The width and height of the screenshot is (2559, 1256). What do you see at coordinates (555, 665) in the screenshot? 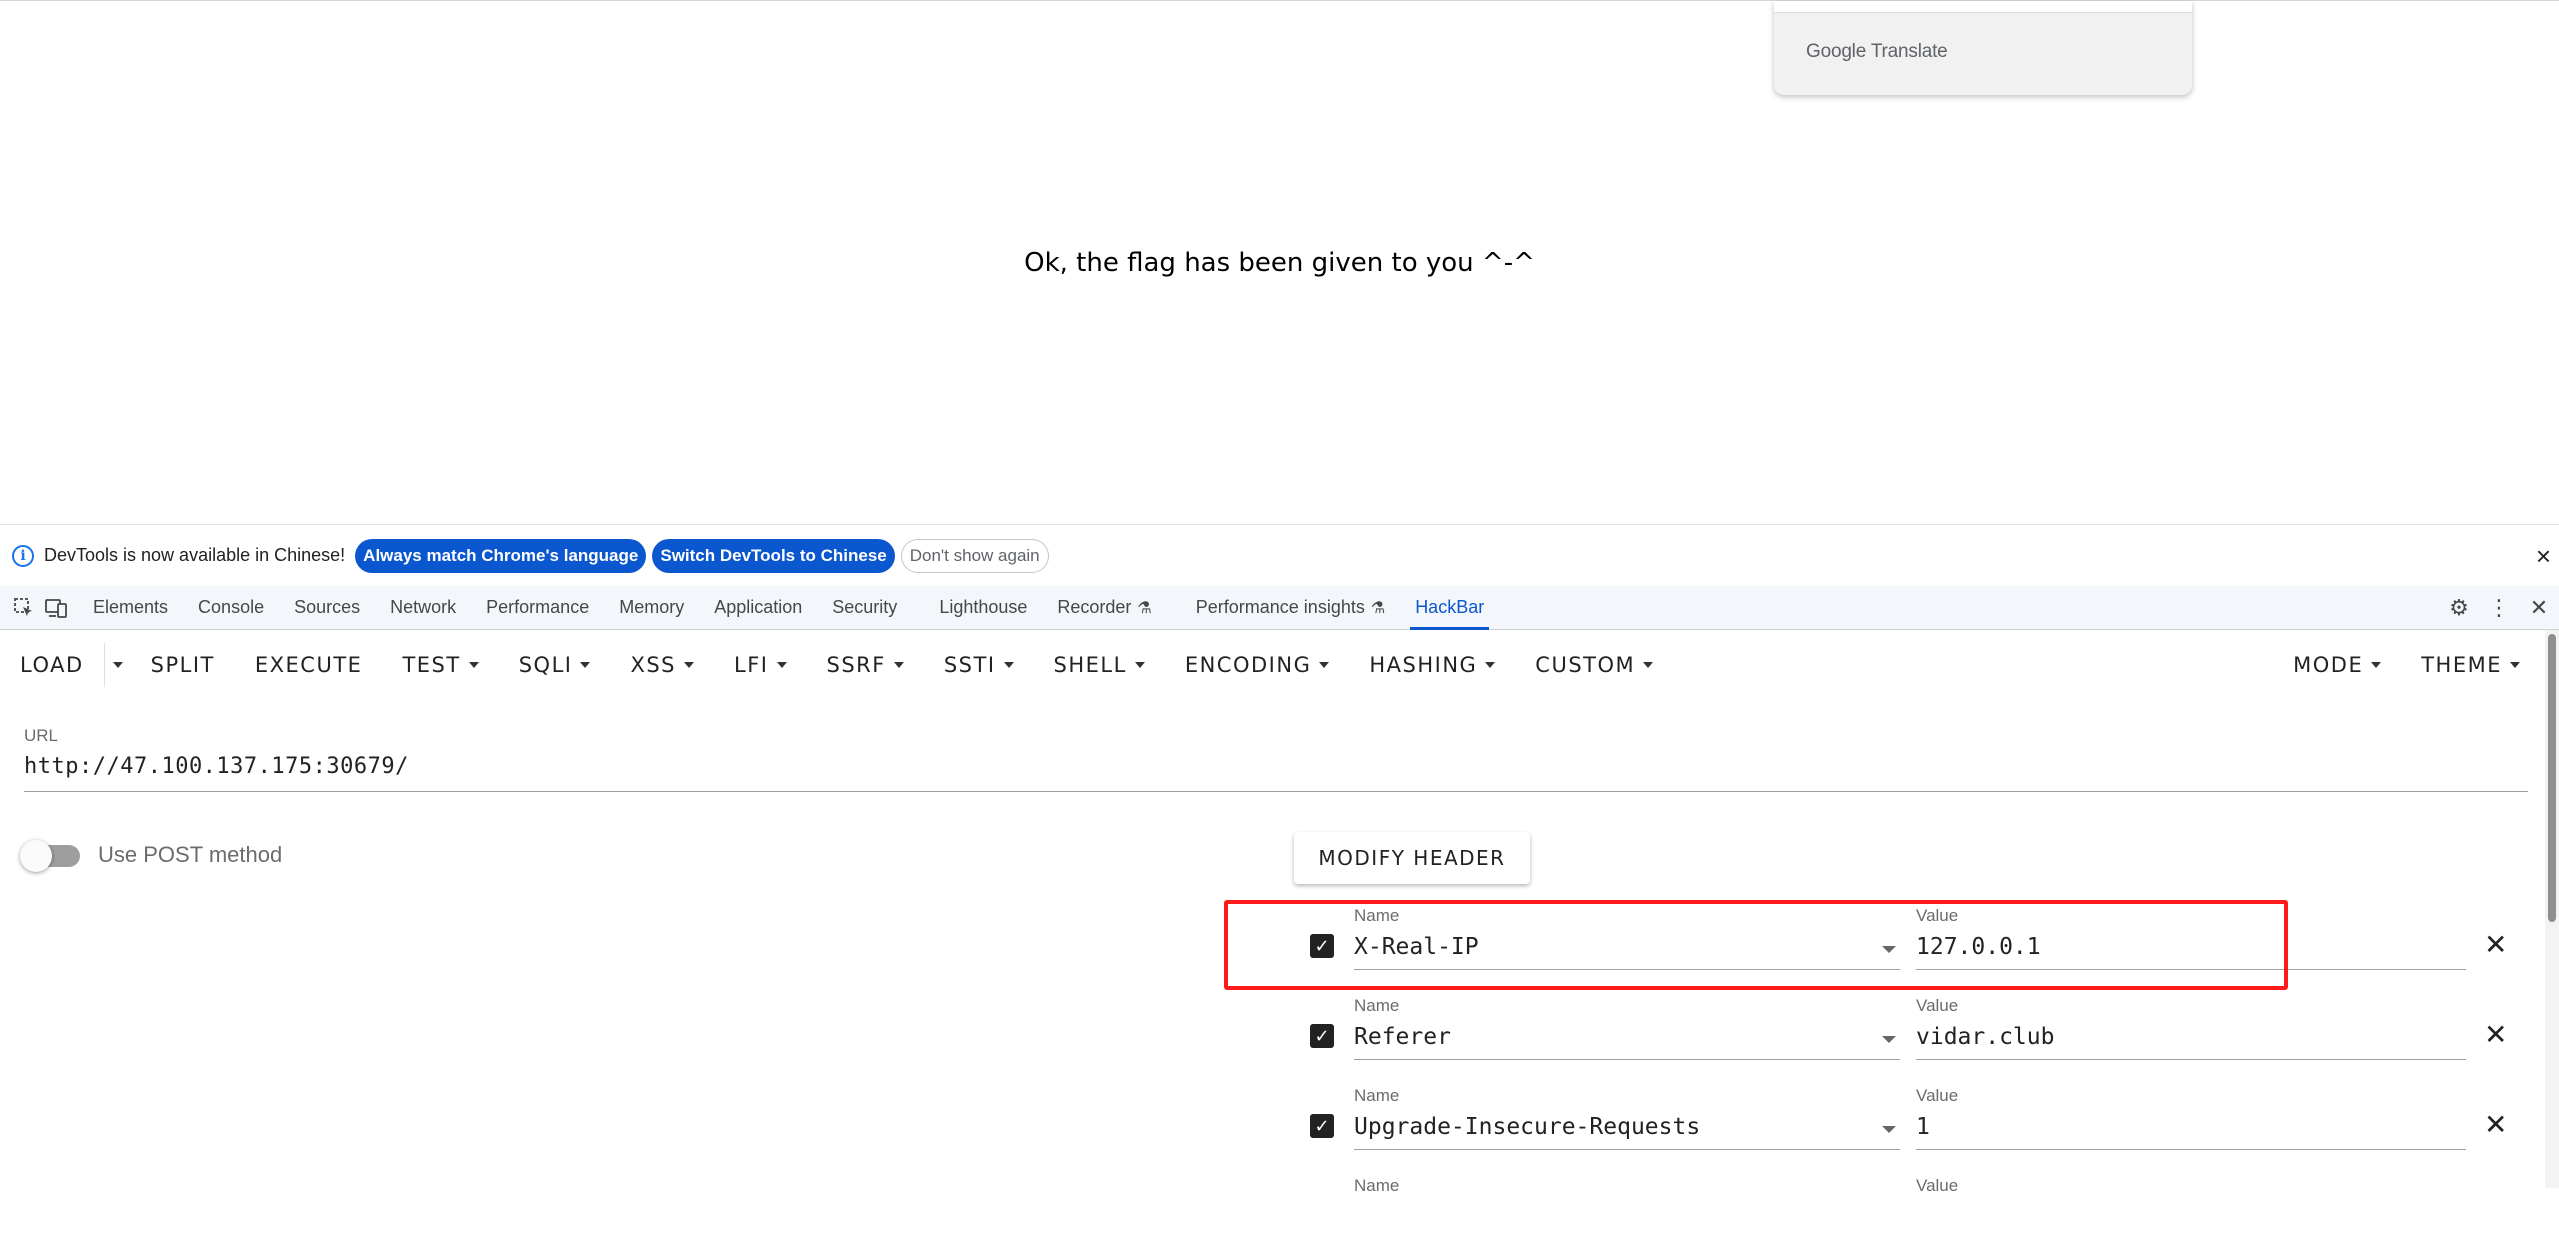
I see `sqli-menu-button: SQLI` at bounding box center [555, 665].